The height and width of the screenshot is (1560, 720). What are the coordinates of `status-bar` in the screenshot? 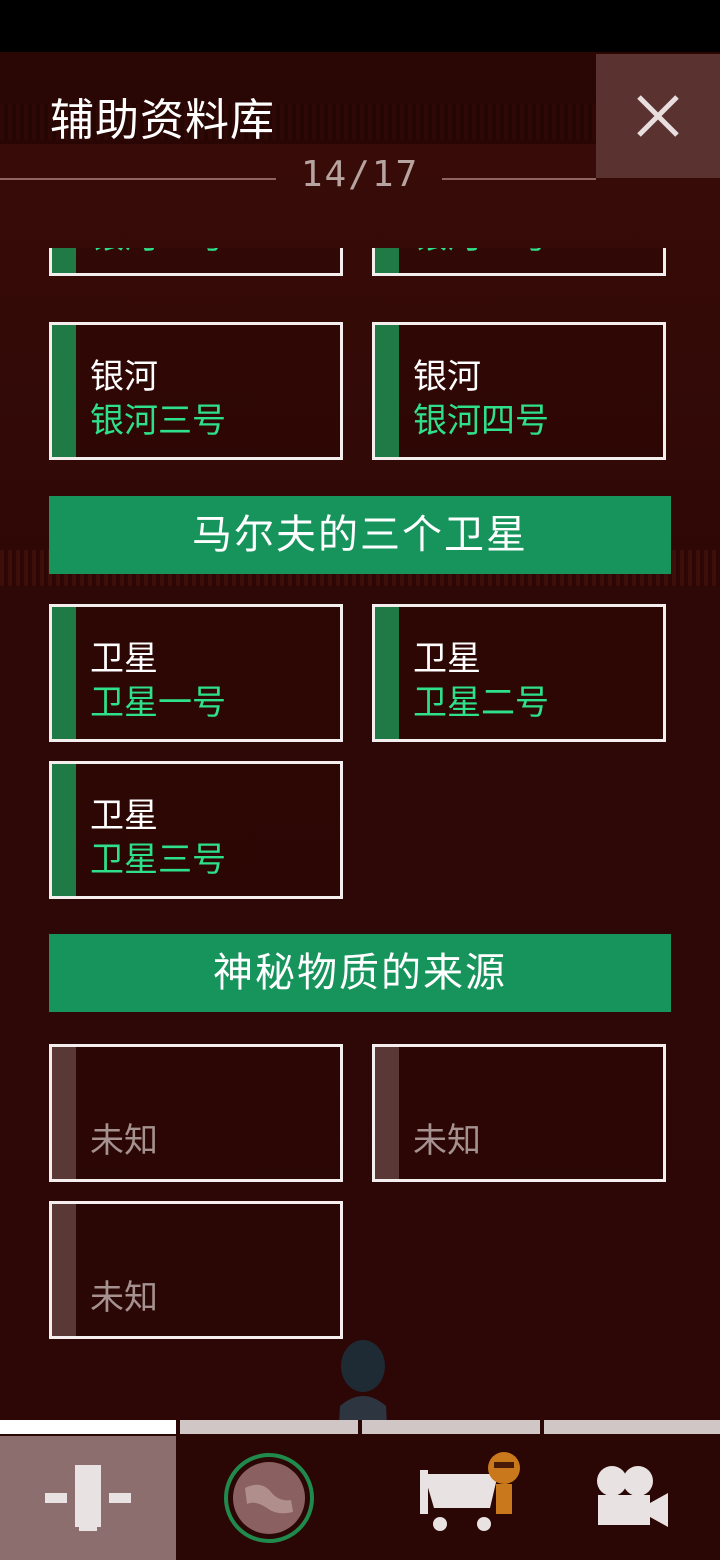 It's located at (360, 26).